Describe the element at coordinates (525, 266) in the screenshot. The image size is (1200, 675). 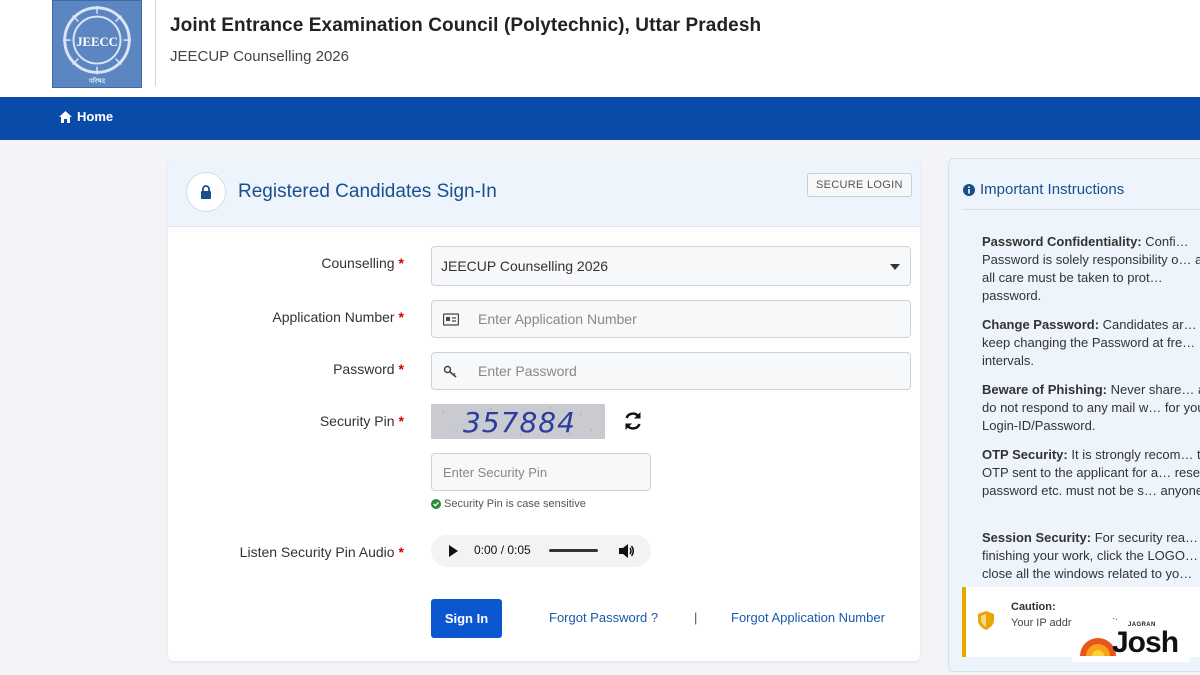
I see `counselling-selected-value: JEECUP Counselling 2026` at that location.